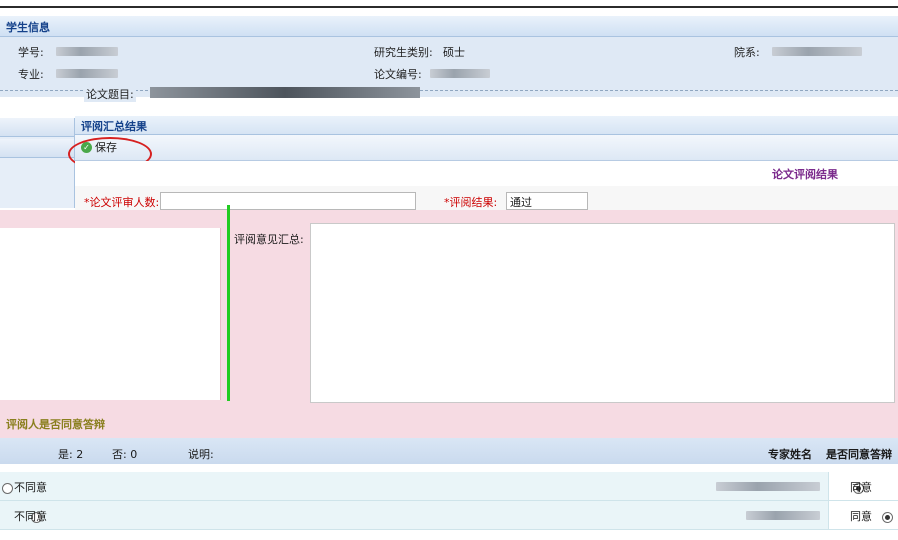 This screenshot has width=898, height=540. What do you see at coordinates (37, 148) in the screenshot?
I see `left-panel-tab` at bounding box center [37, 148].